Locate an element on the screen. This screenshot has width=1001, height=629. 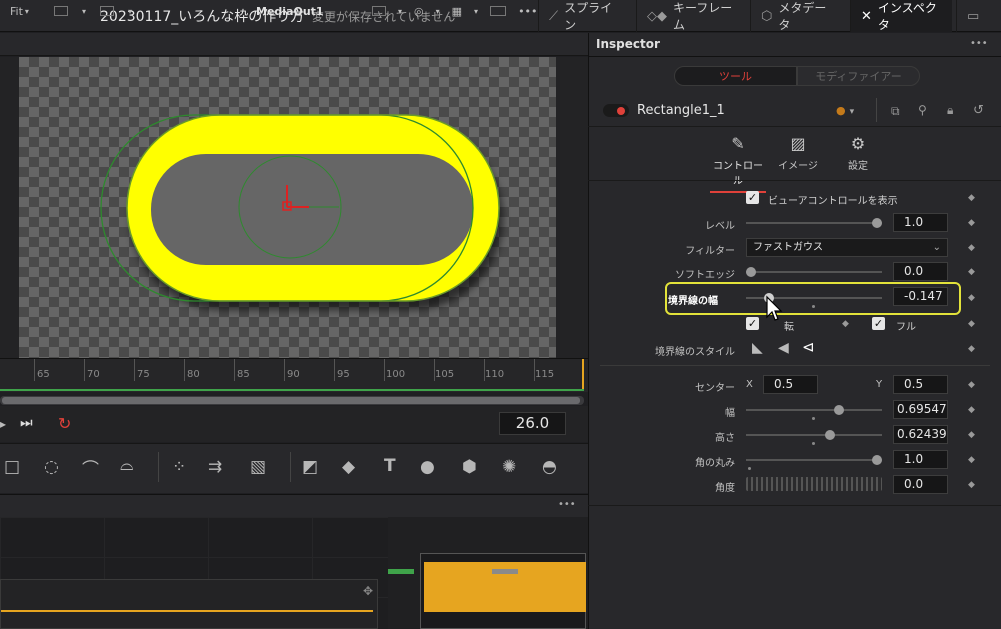
bspline-tool-icon: ⌓ is located at coordinates (126, 465).